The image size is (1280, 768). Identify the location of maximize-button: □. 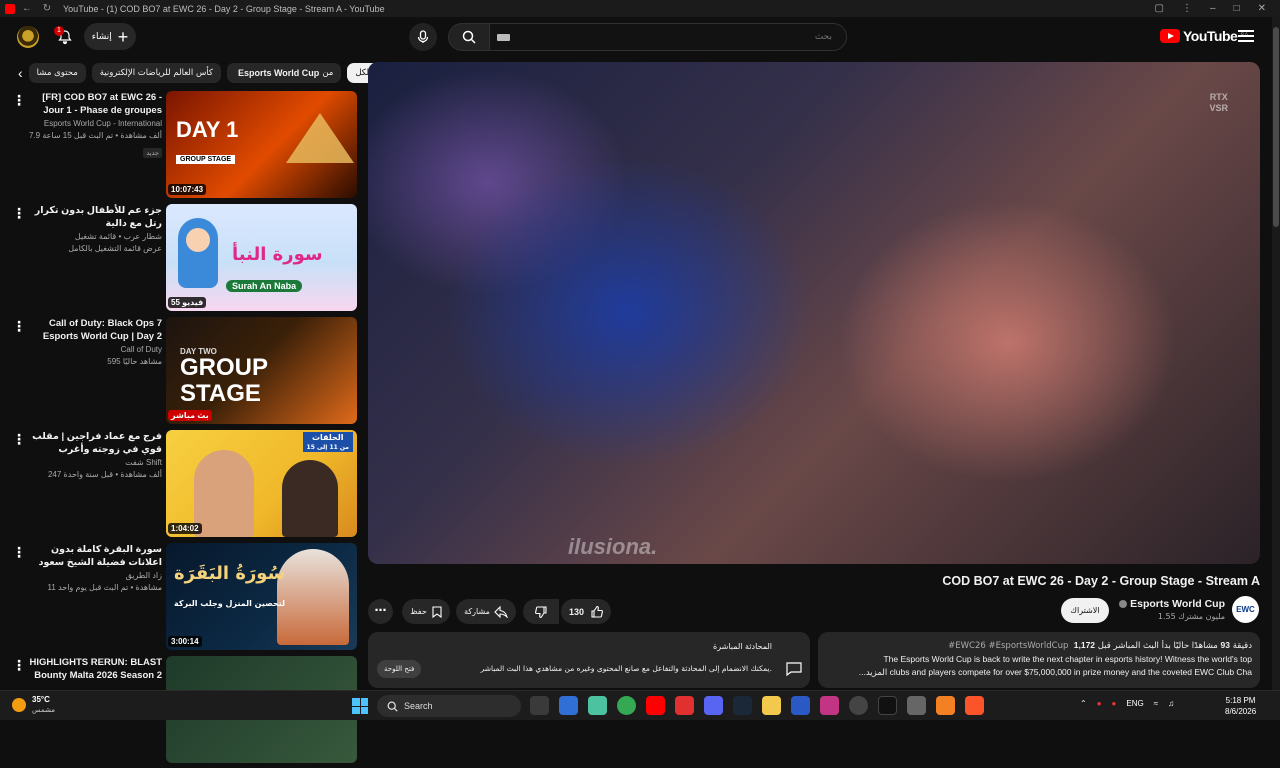
(1237, 8).